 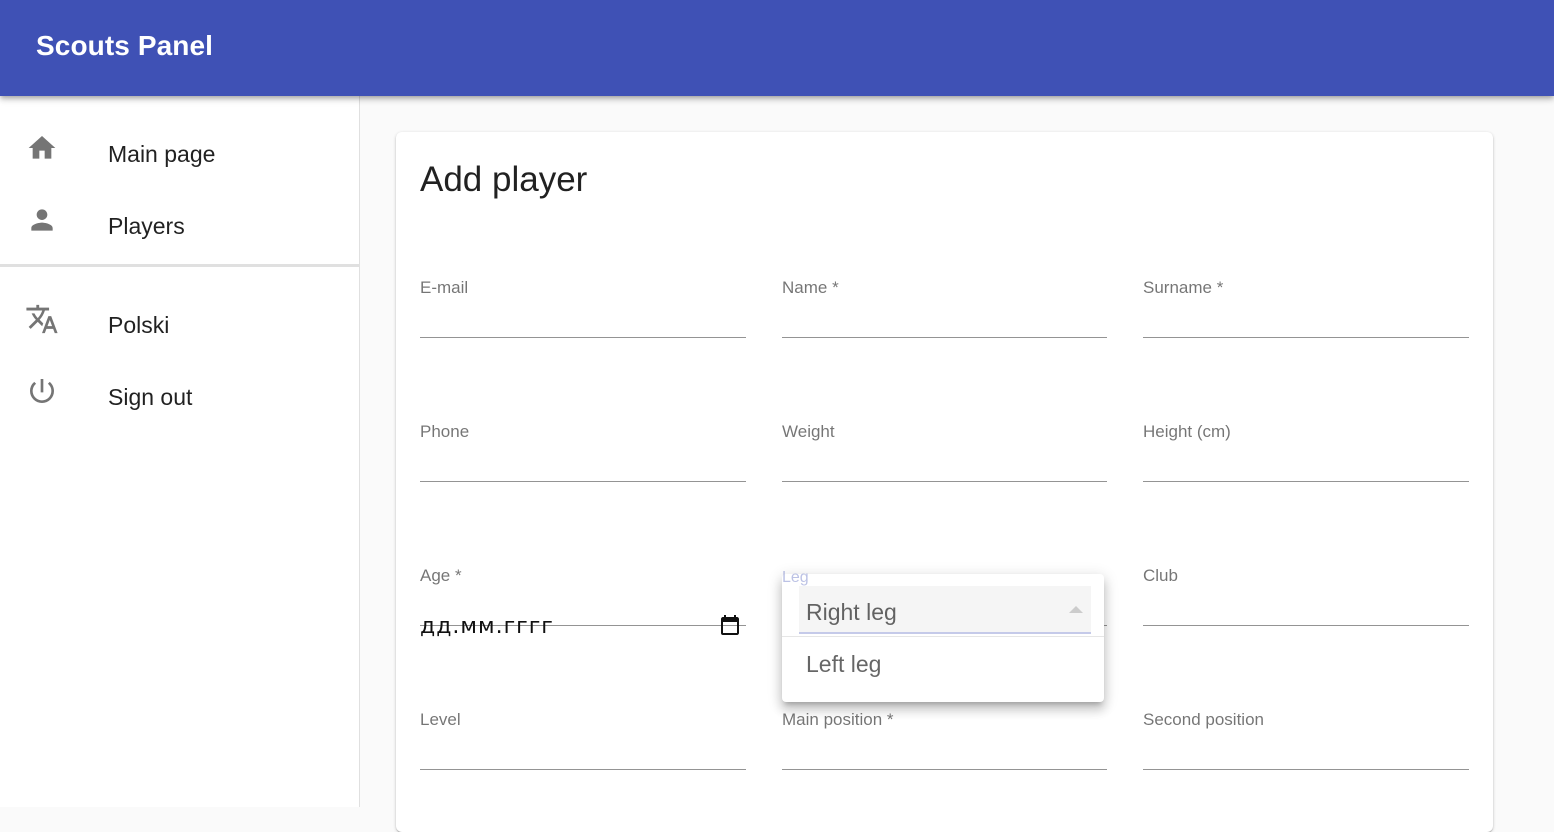 What do you see at coordinates (943, 666) in the screenshot?
I see `leg-option: Left leg` at bounding box center [943, 666].